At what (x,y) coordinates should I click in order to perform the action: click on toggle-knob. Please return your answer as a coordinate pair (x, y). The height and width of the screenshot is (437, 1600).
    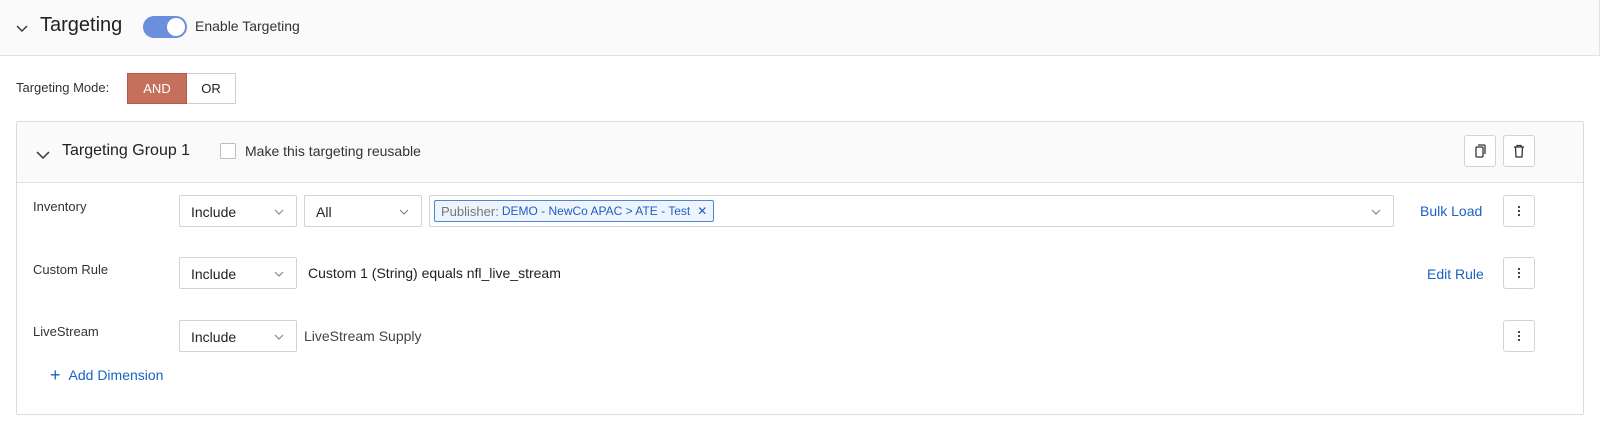
    Looking at the image, I should click on (176, 27).